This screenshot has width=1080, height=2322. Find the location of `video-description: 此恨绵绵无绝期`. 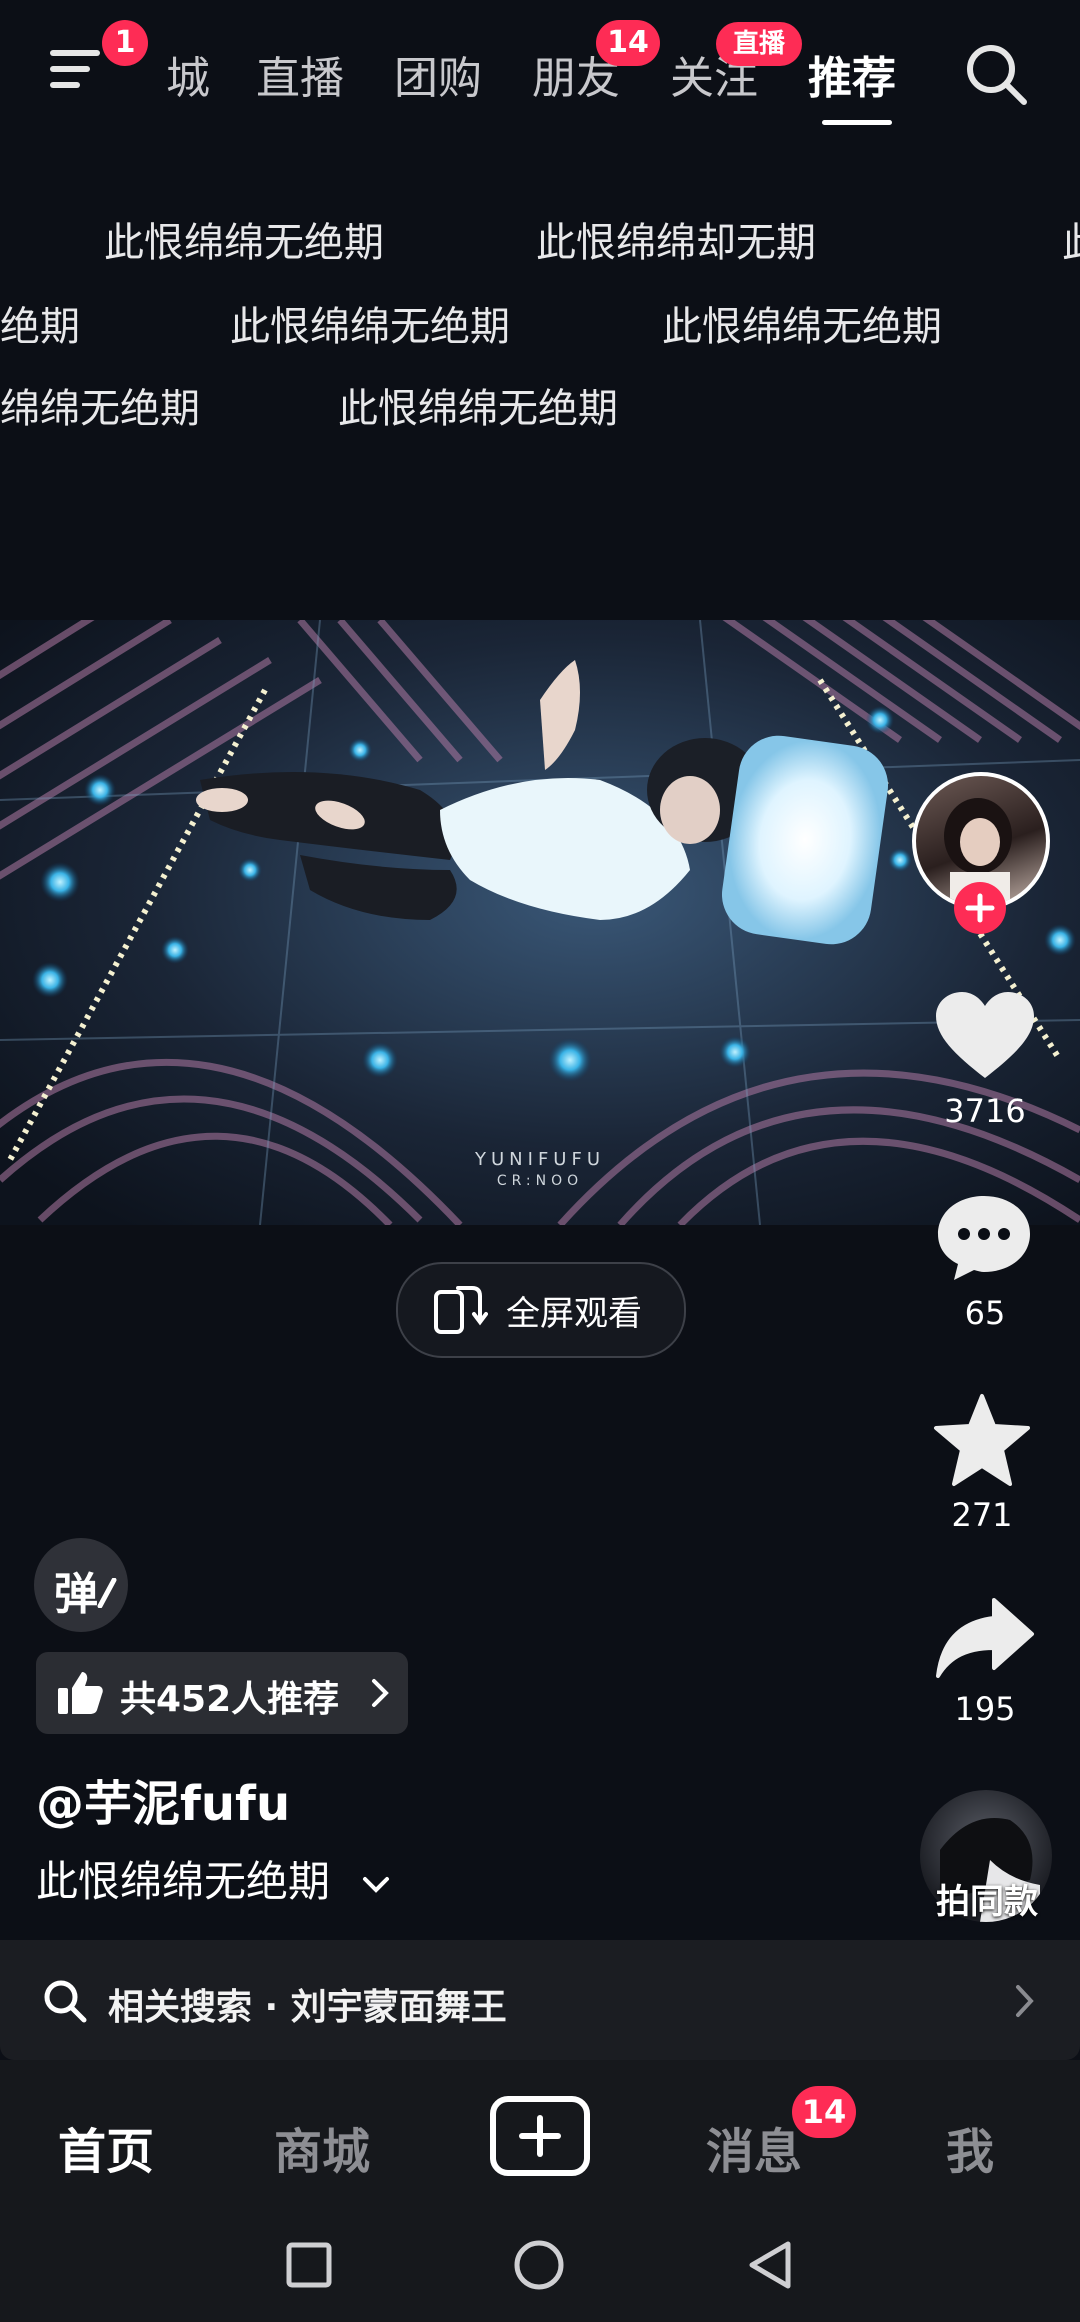

video-description: 此恨绵绵无绝期 is located at coordinates (213, 1878).